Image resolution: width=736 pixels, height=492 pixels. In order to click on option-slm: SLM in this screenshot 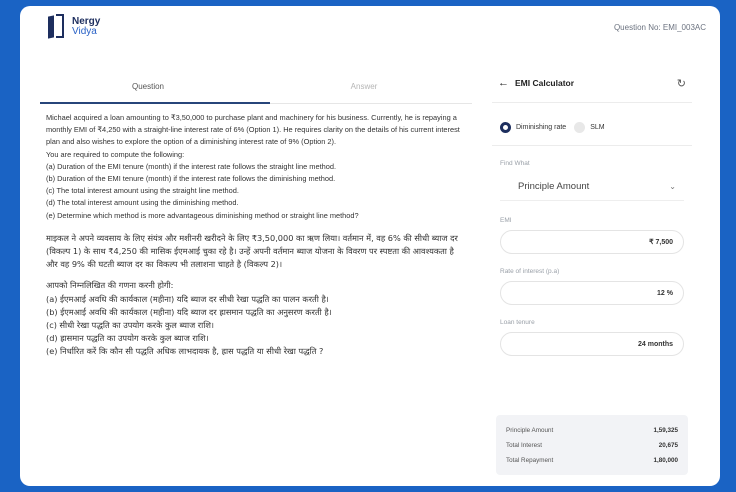, I will do `click(589, 127)`.